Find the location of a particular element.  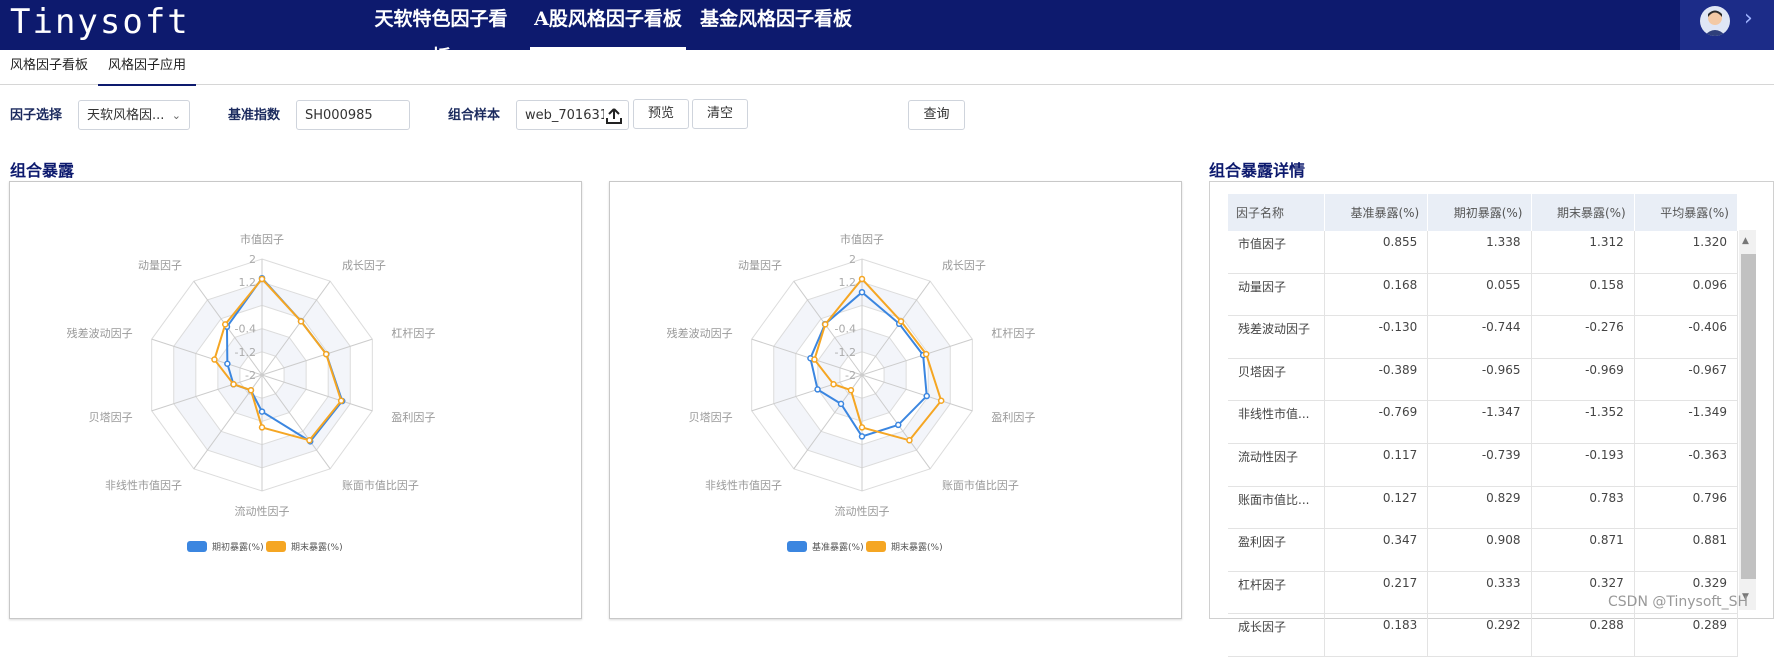

nav-tab-fund-style: 基金风格因子看板 is located at coordinates (776, 25).